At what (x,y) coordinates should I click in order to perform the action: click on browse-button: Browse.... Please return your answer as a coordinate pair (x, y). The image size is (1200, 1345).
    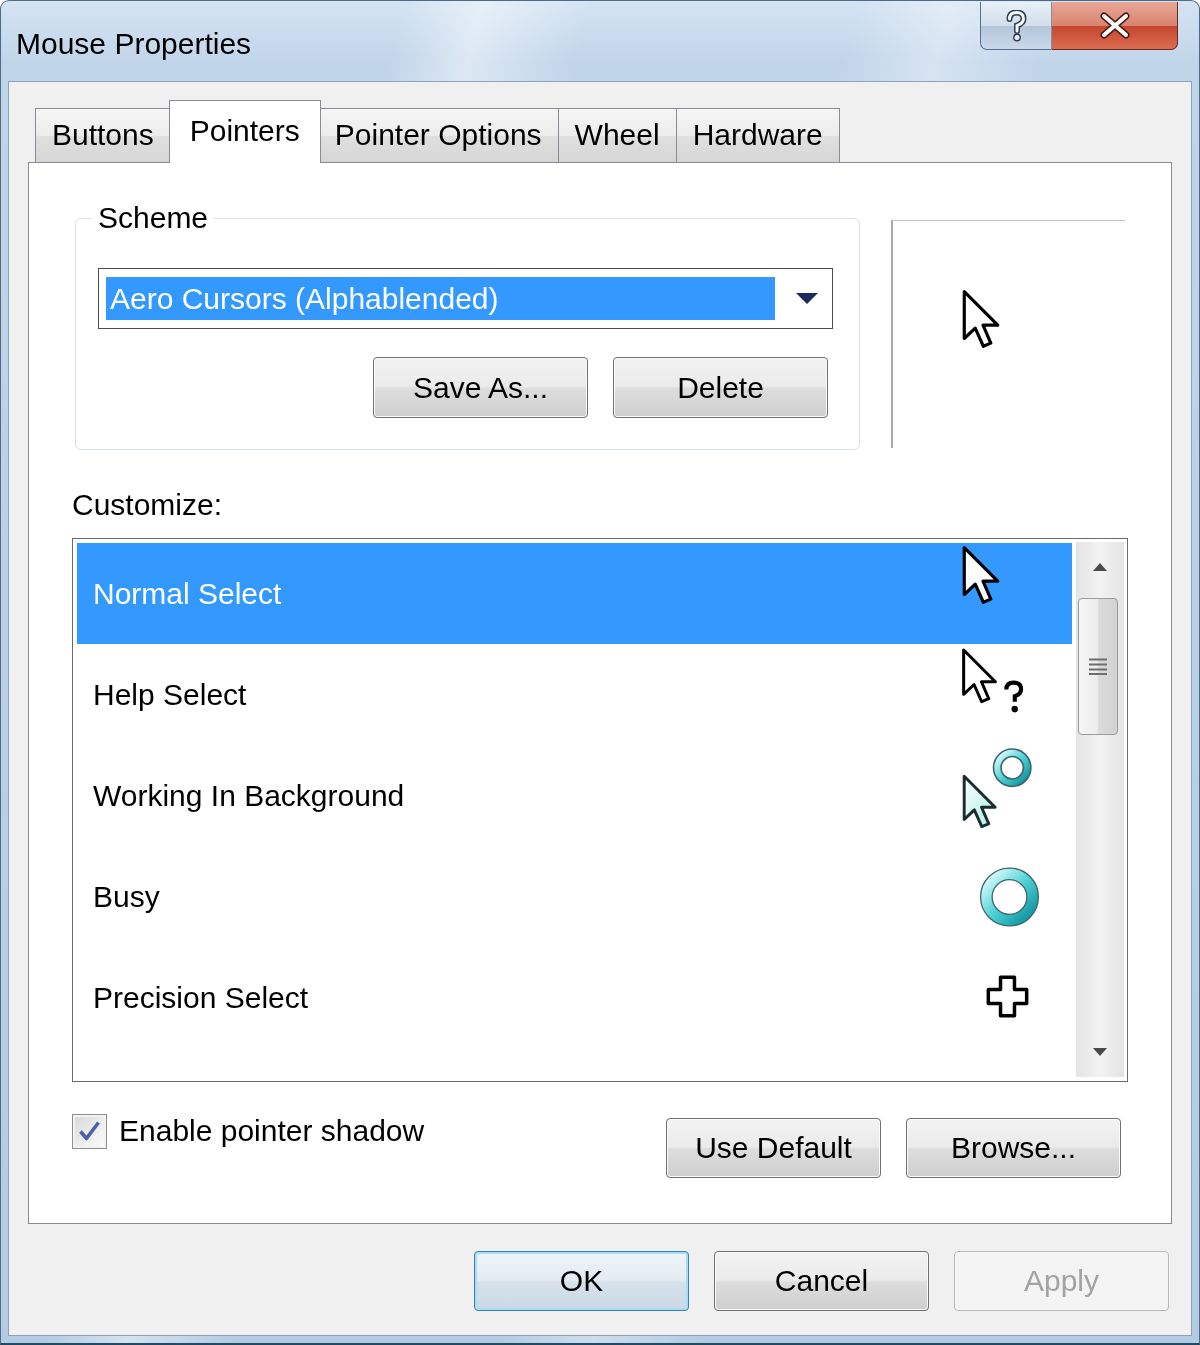
    Looking at the image, I should click on (1013, 1148).